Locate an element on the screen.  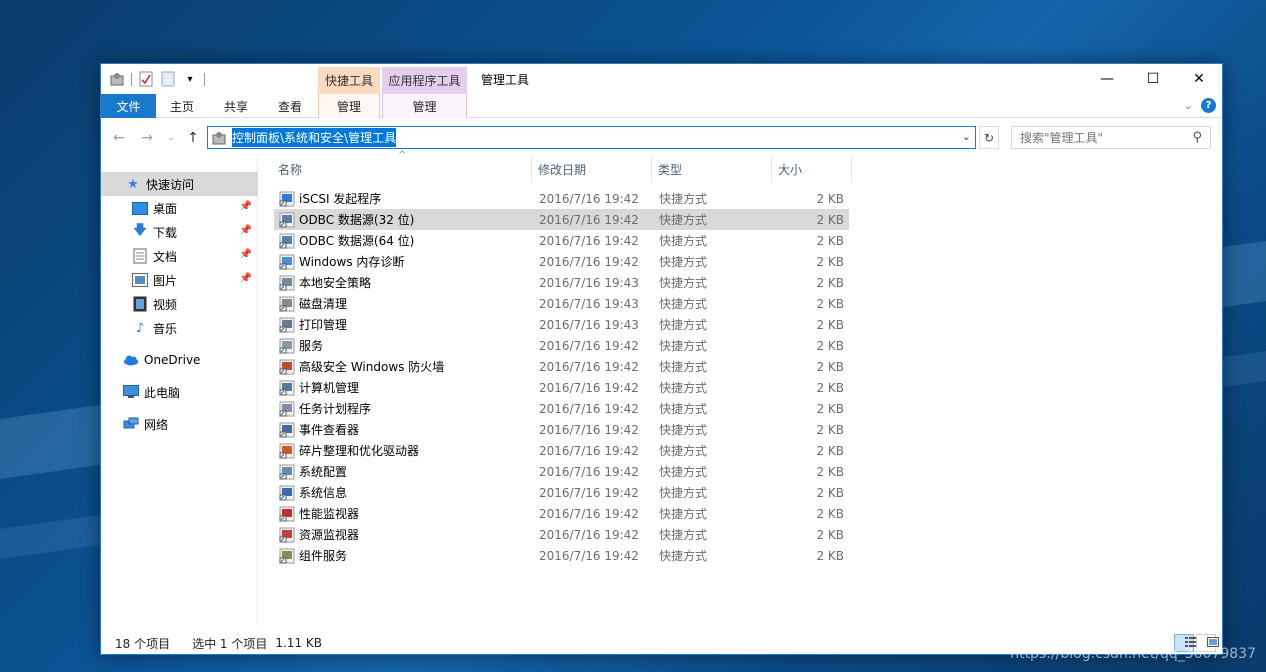
table-row: 任务计划程序 2016/7/16 19:42 快捷方式 2 KB is located at coordinates (561, 408).